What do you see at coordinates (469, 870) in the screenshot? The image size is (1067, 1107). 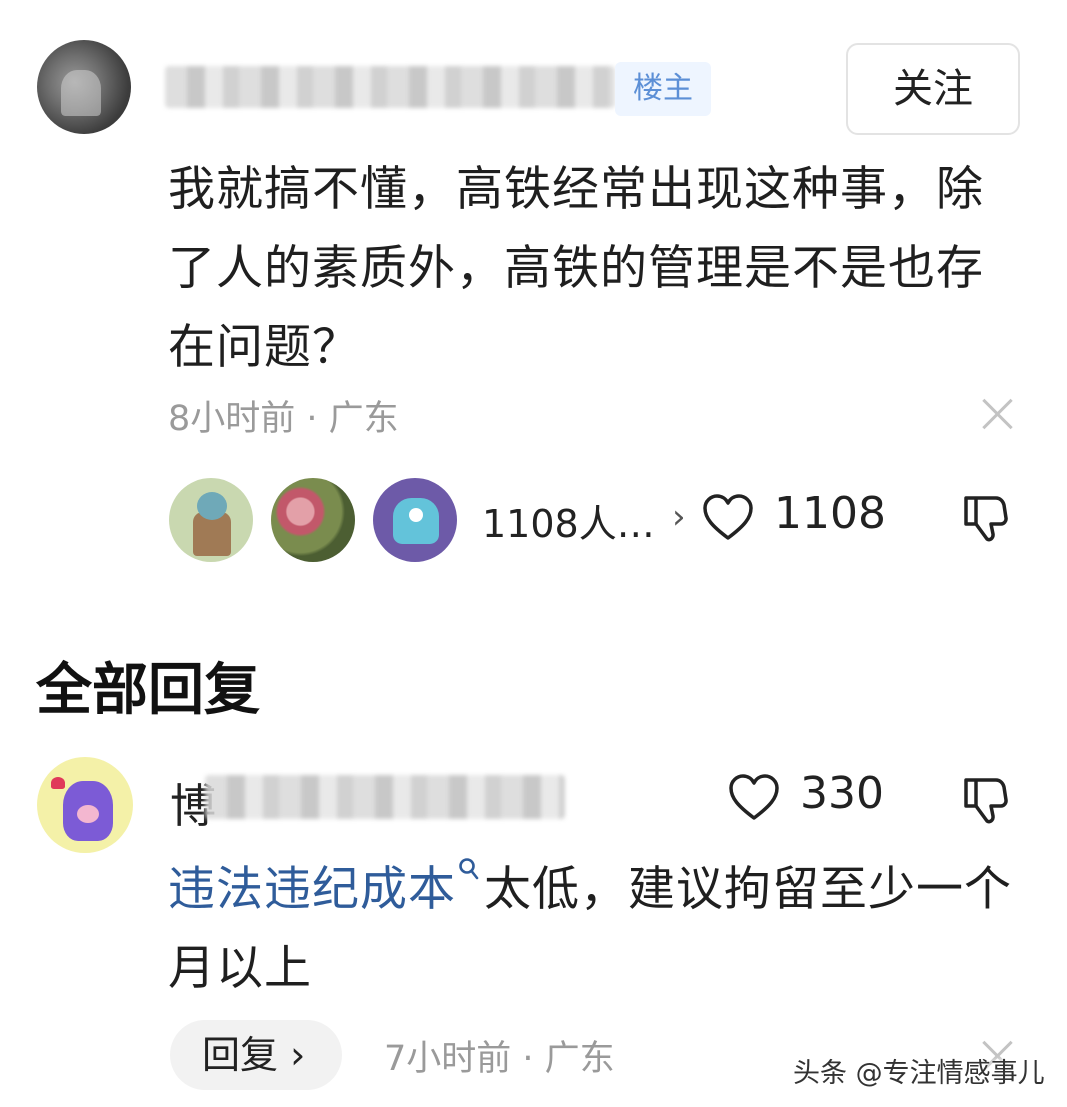 I see `search-icon` at bounding box center [469, 870].